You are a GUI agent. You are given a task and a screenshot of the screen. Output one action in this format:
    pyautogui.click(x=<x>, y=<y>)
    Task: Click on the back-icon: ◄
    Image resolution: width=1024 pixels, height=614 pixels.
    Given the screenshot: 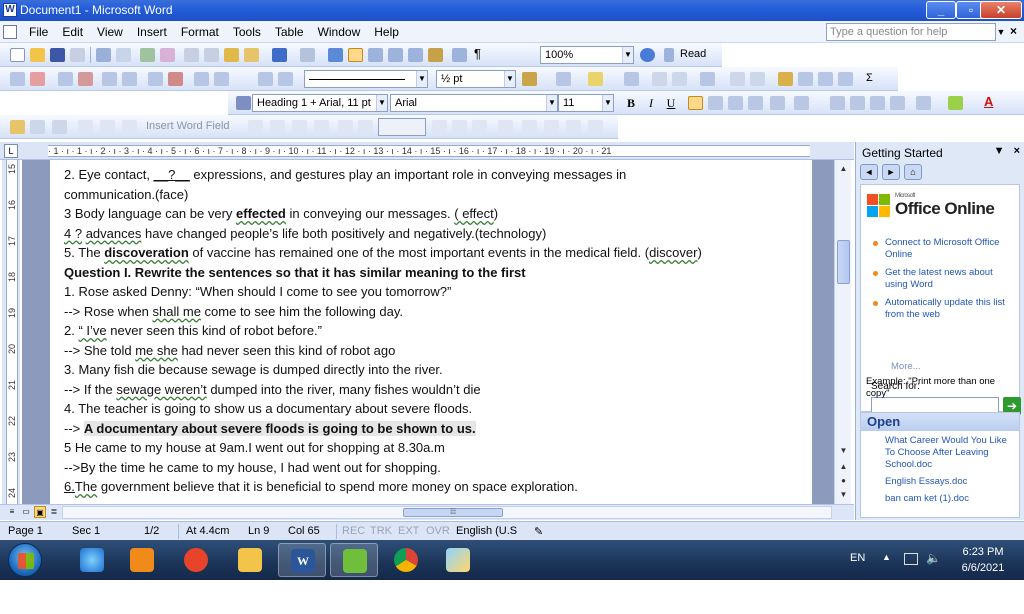 What is the action you would take?
    pyautogui.click(x=869, y=172)
    